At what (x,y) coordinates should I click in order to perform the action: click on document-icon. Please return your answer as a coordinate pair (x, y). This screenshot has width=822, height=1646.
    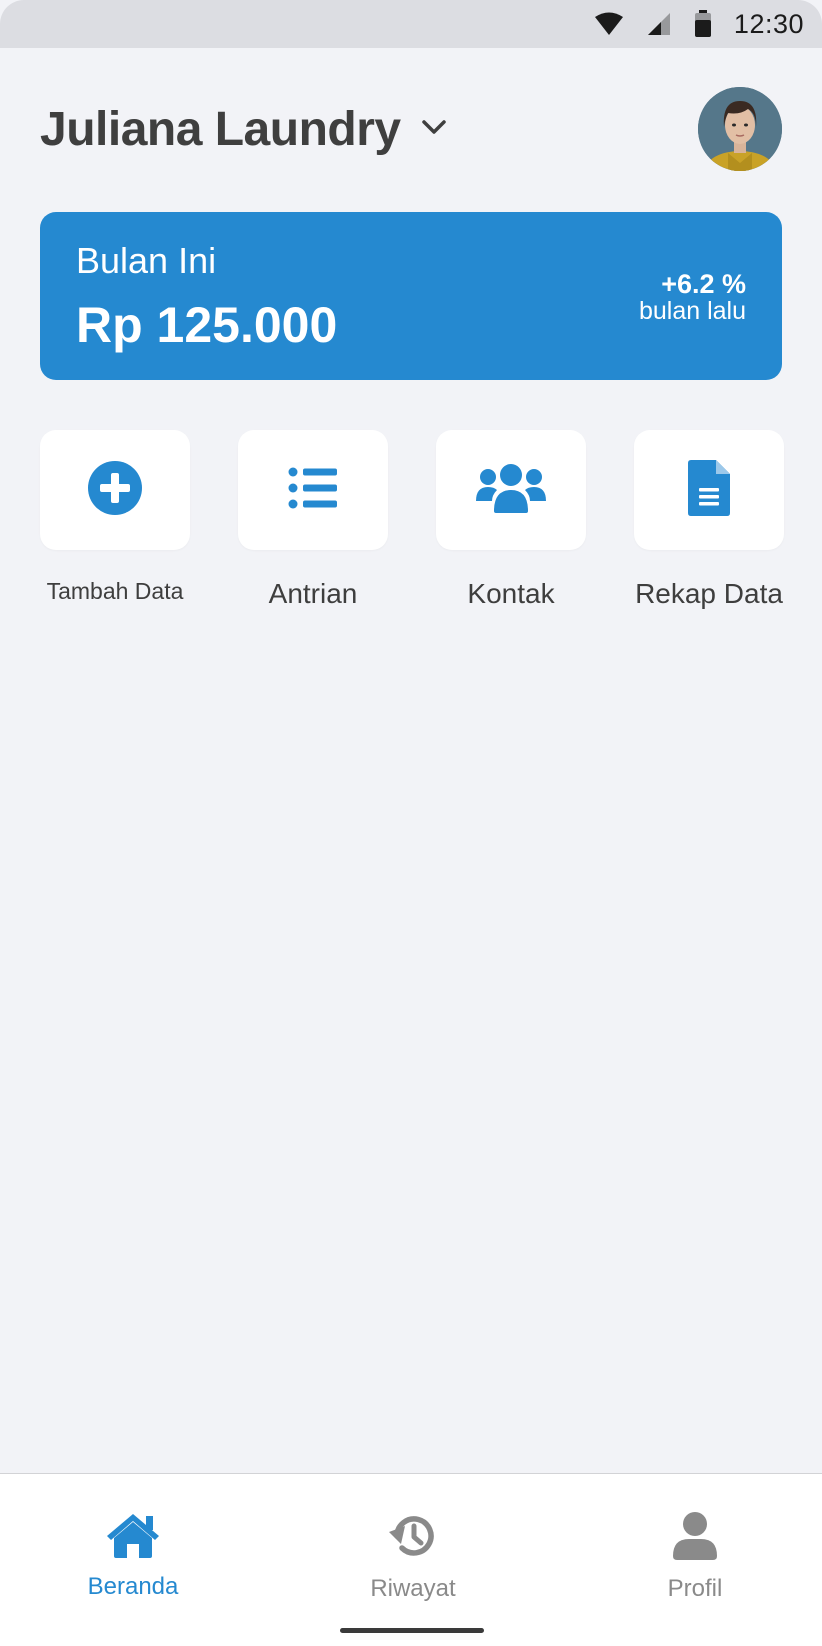
    Looking at the image, I should click on (709, 490).